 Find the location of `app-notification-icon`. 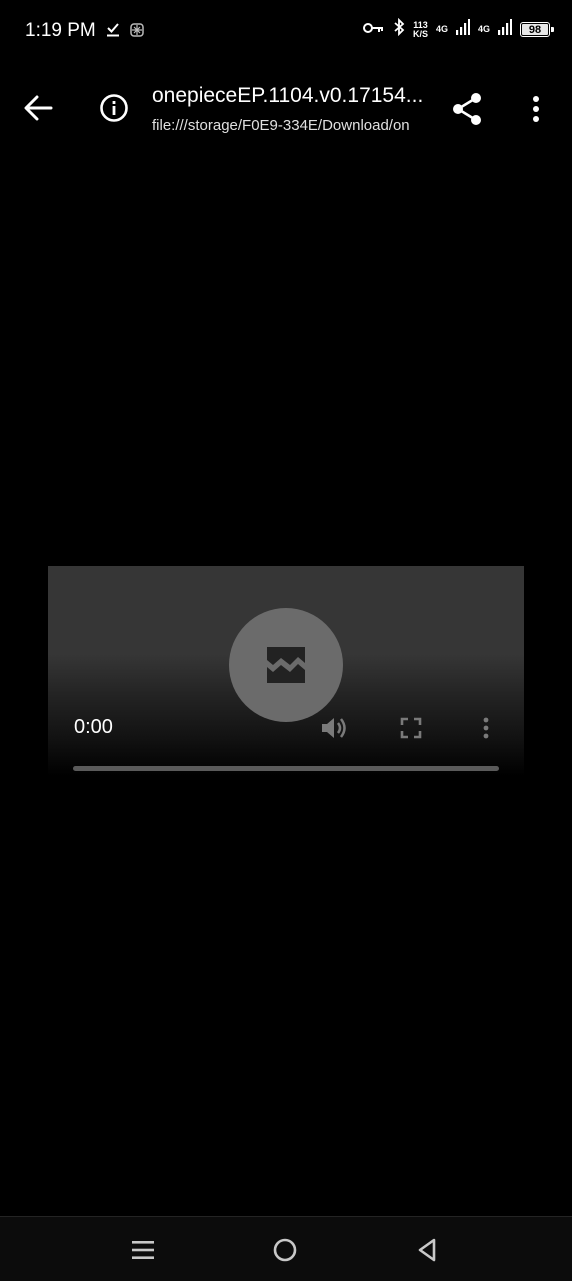

app-notification-icon is located at coordinates (137, 32).